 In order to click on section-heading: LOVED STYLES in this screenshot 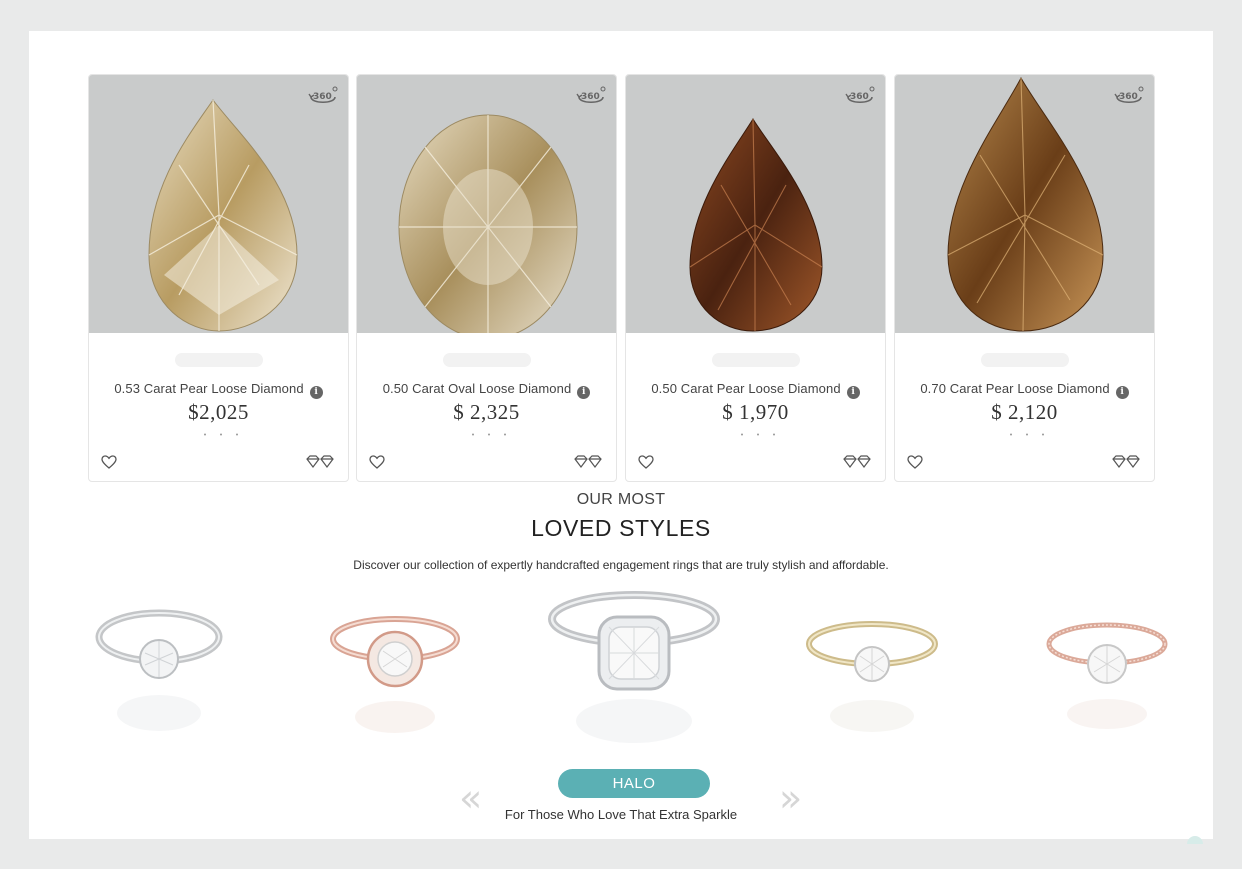, I will do `click(621, 528)`.